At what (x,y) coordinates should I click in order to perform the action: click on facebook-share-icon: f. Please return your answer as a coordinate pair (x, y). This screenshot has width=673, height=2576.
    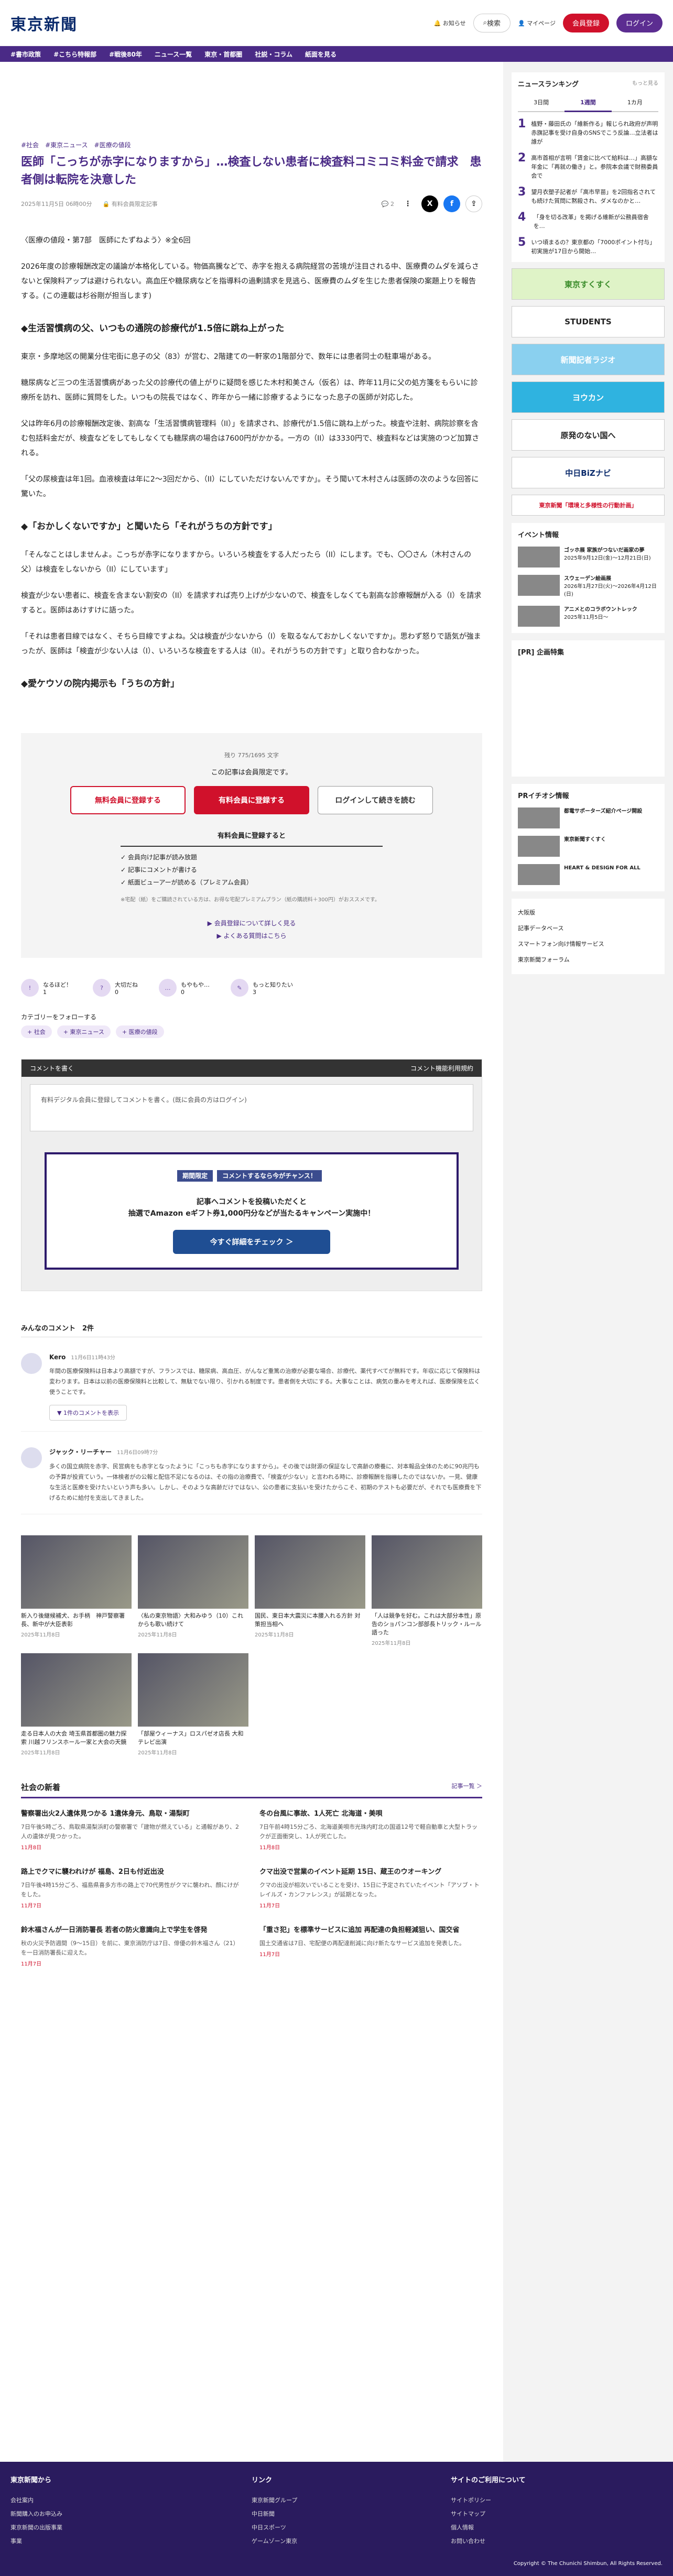
    Looking at the image, I should click on (452, 204).